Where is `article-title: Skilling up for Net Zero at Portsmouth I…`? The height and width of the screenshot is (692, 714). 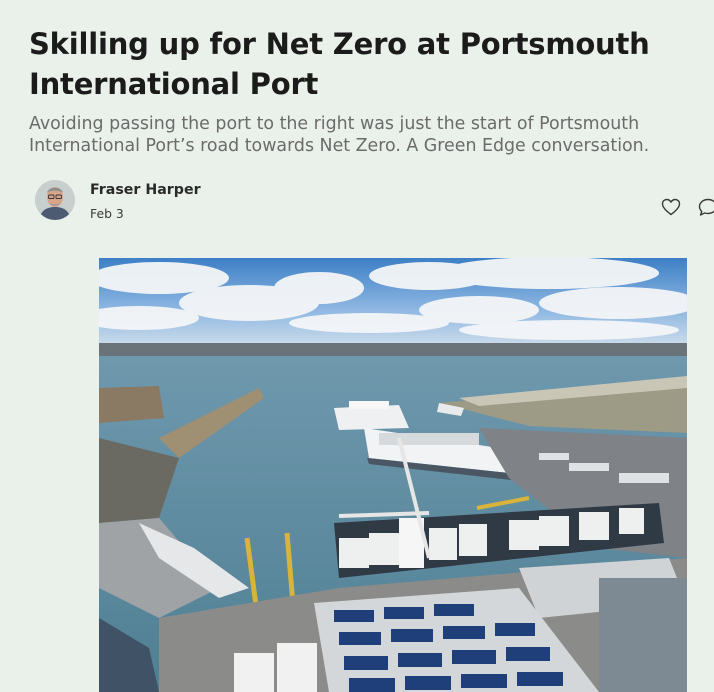
article-title: Skilling up for Net Zero at Portsmouth I… is located at coordinates (339, 64).